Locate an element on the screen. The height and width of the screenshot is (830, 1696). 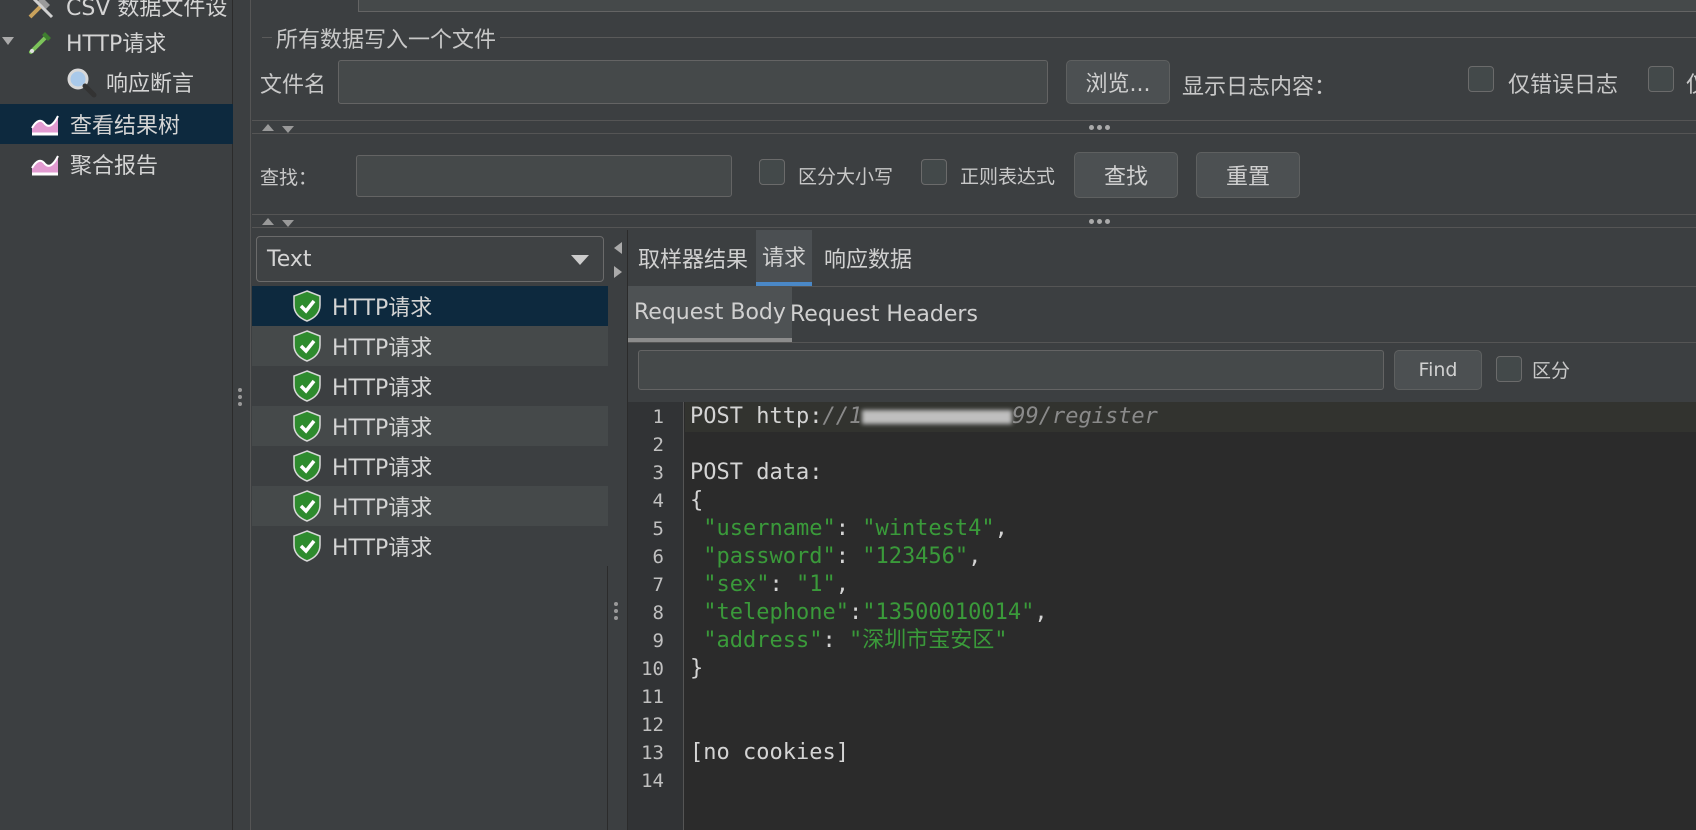
middle-splitter is located at coordinates (618, 530).